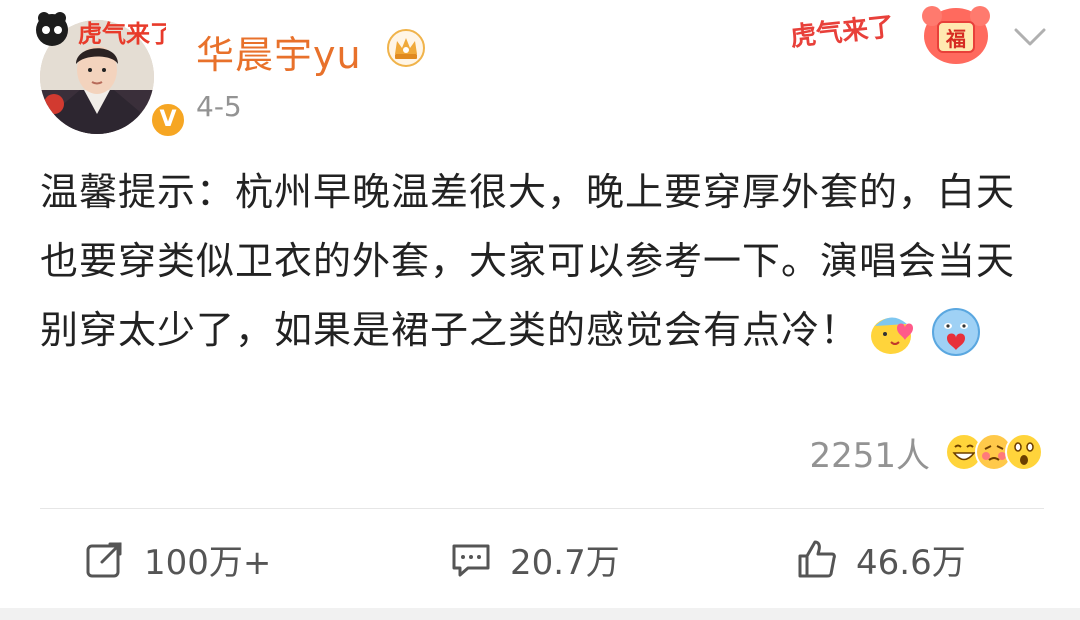 The width and height of the screenshot is (1080, 620). What do you see at coordinates (817, 559) in the screenshot?
I see `thumbs-up-icon` at bounding box center [817, 559].